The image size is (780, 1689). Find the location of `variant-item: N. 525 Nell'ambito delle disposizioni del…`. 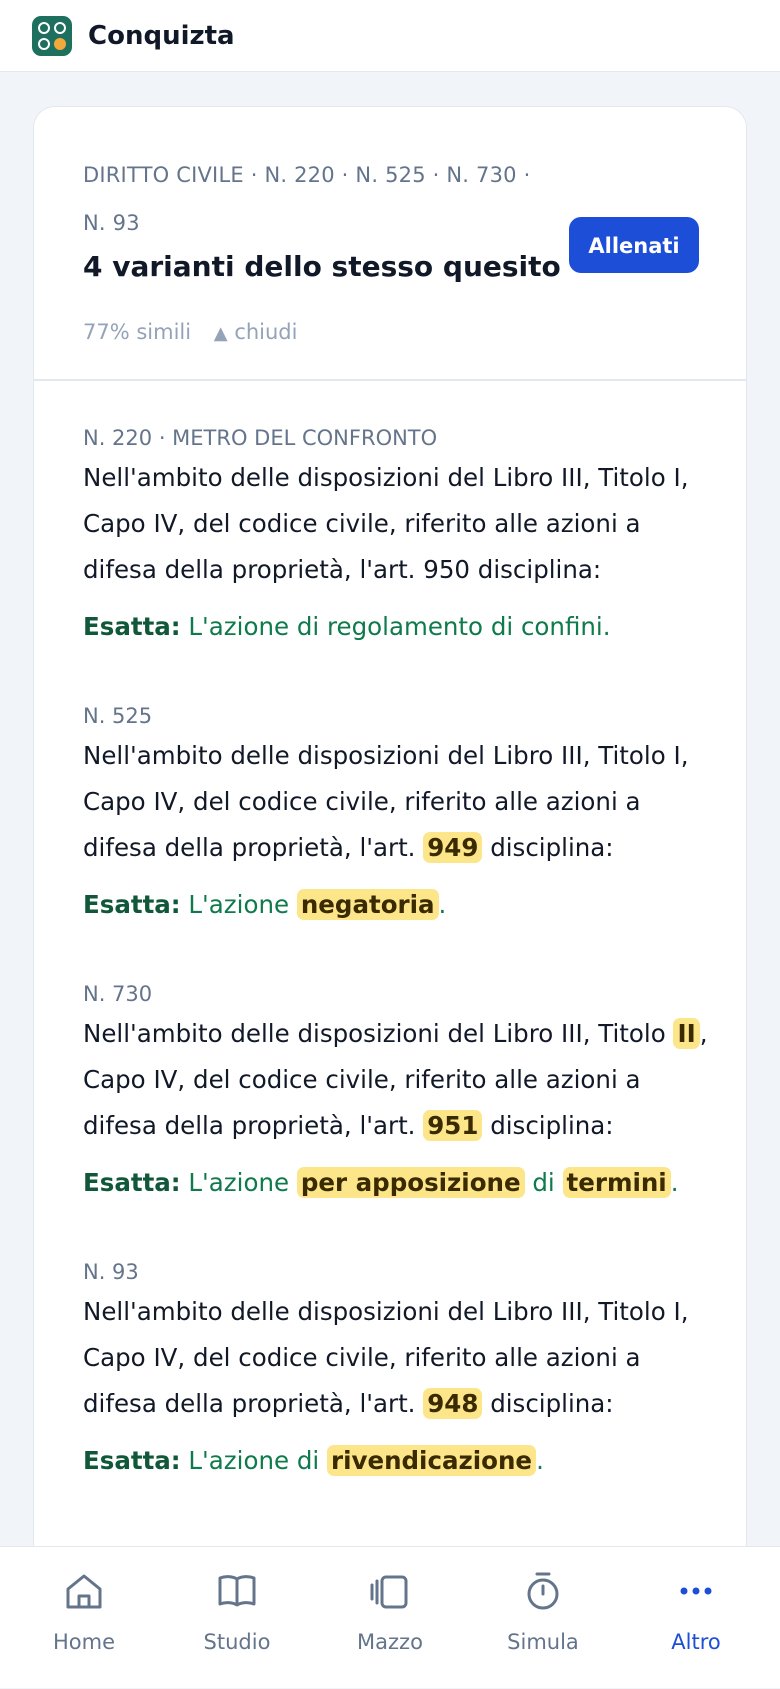

variant-item: N. 525 Nell'ambito delle disposizioni del… is located at coordinates (398, 813).